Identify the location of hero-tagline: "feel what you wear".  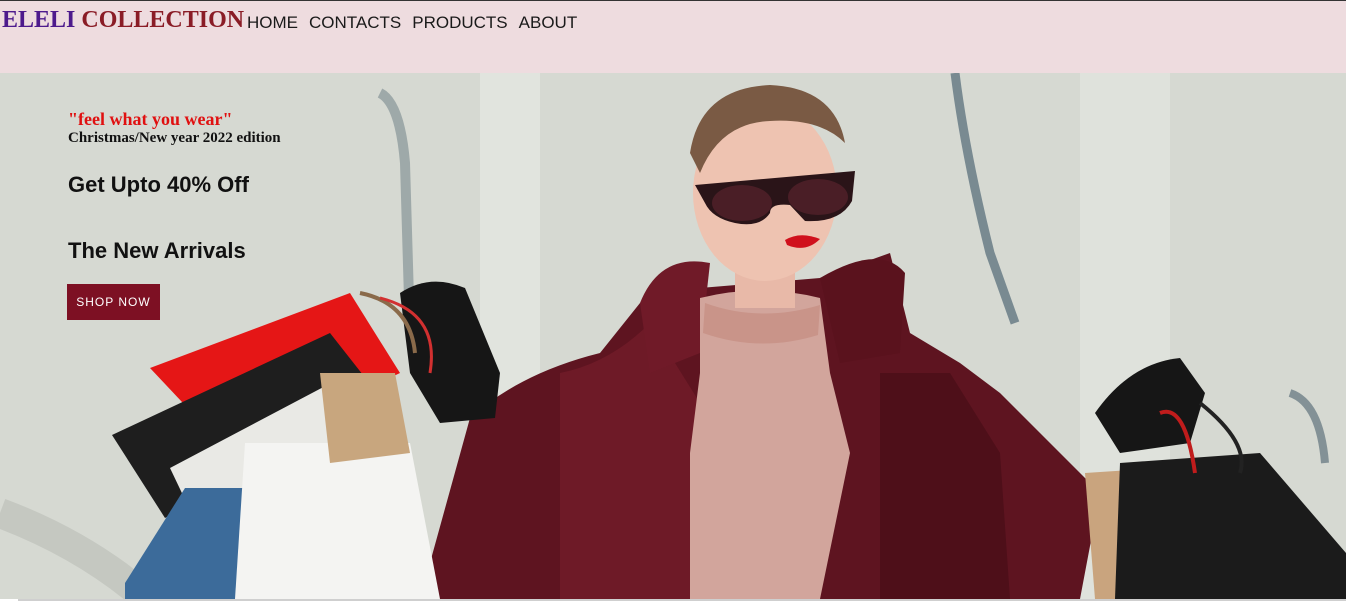
(150, 119).